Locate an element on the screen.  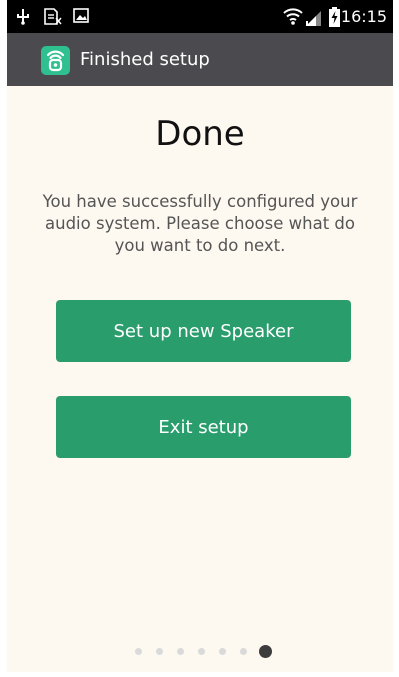
battery-charging-icon is located at coordinates (334, 19).